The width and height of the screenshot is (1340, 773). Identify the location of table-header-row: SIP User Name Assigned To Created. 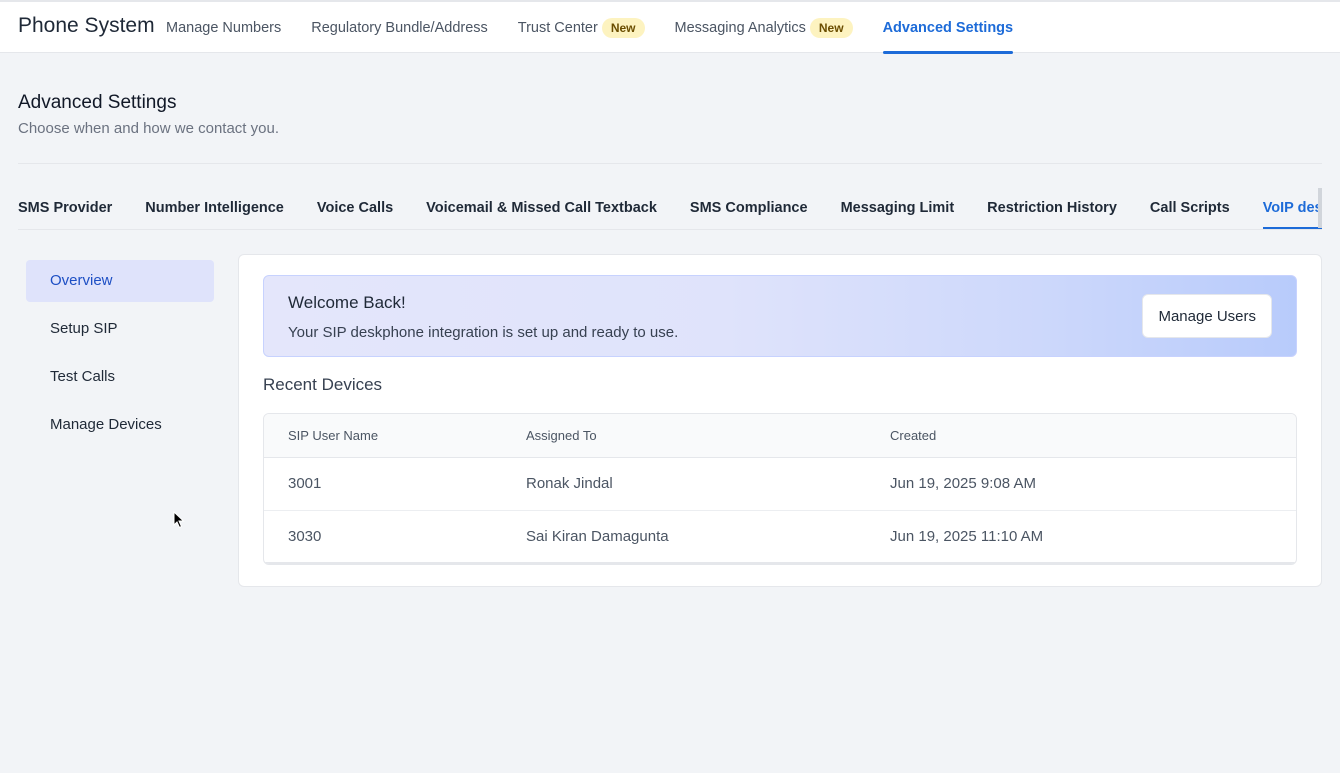
(780, 436).